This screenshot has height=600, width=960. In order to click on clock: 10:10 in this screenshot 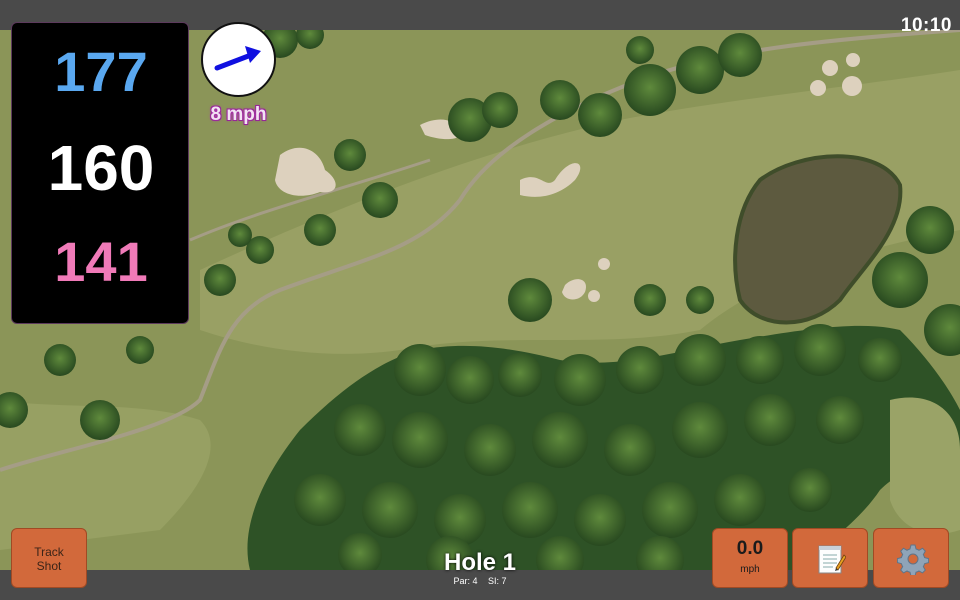, I will do `click(926, 25)`.